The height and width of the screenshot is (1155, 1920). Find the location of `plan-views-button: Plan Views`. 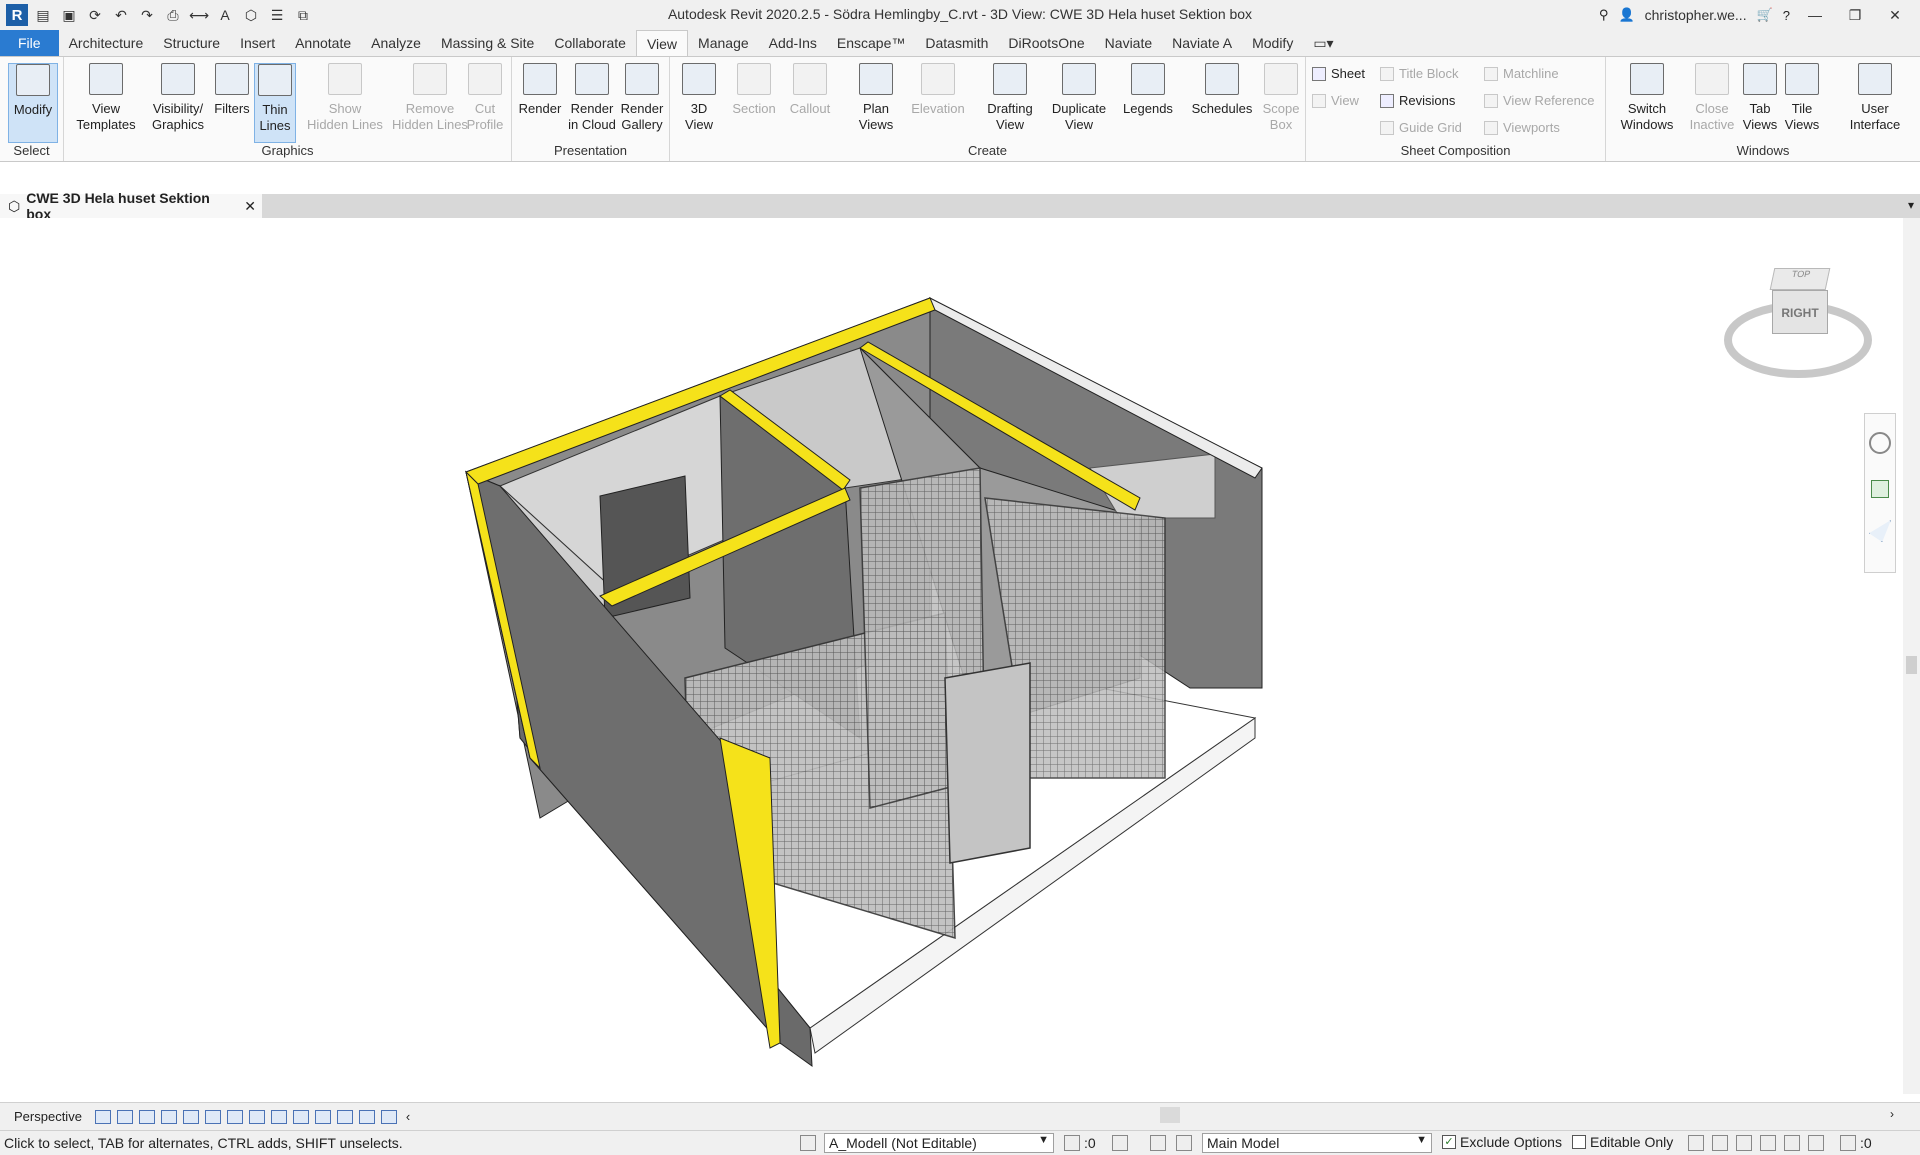

plan-views-button: Plan Views is located at coordinates (876, 103).